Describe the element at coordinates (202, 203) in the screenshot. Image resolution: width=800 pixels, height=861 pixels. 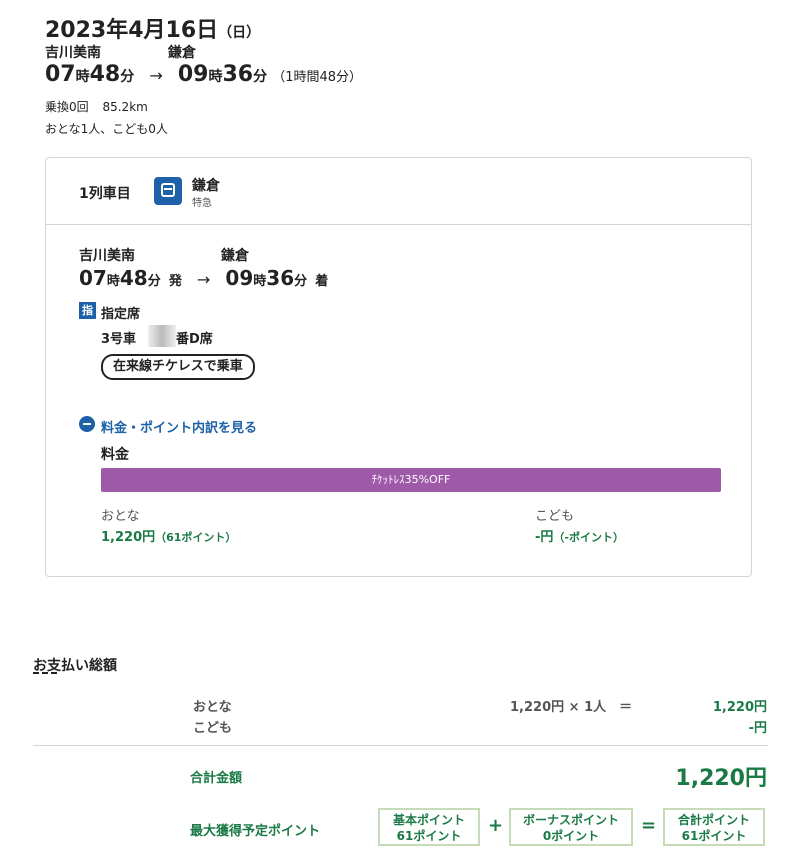
I see `train-type: 特急` at that location.